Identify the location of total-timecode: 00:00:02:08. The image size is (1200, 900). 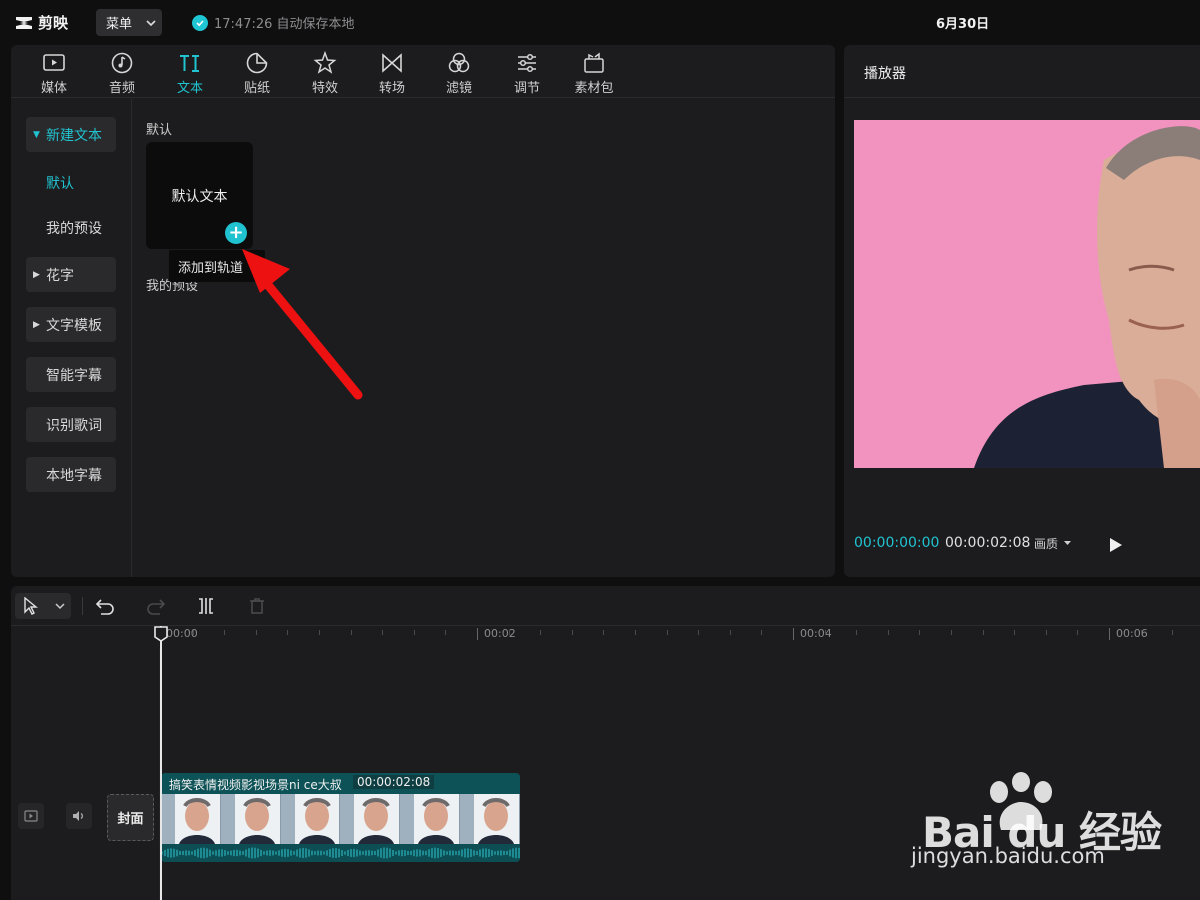
(988, 543).